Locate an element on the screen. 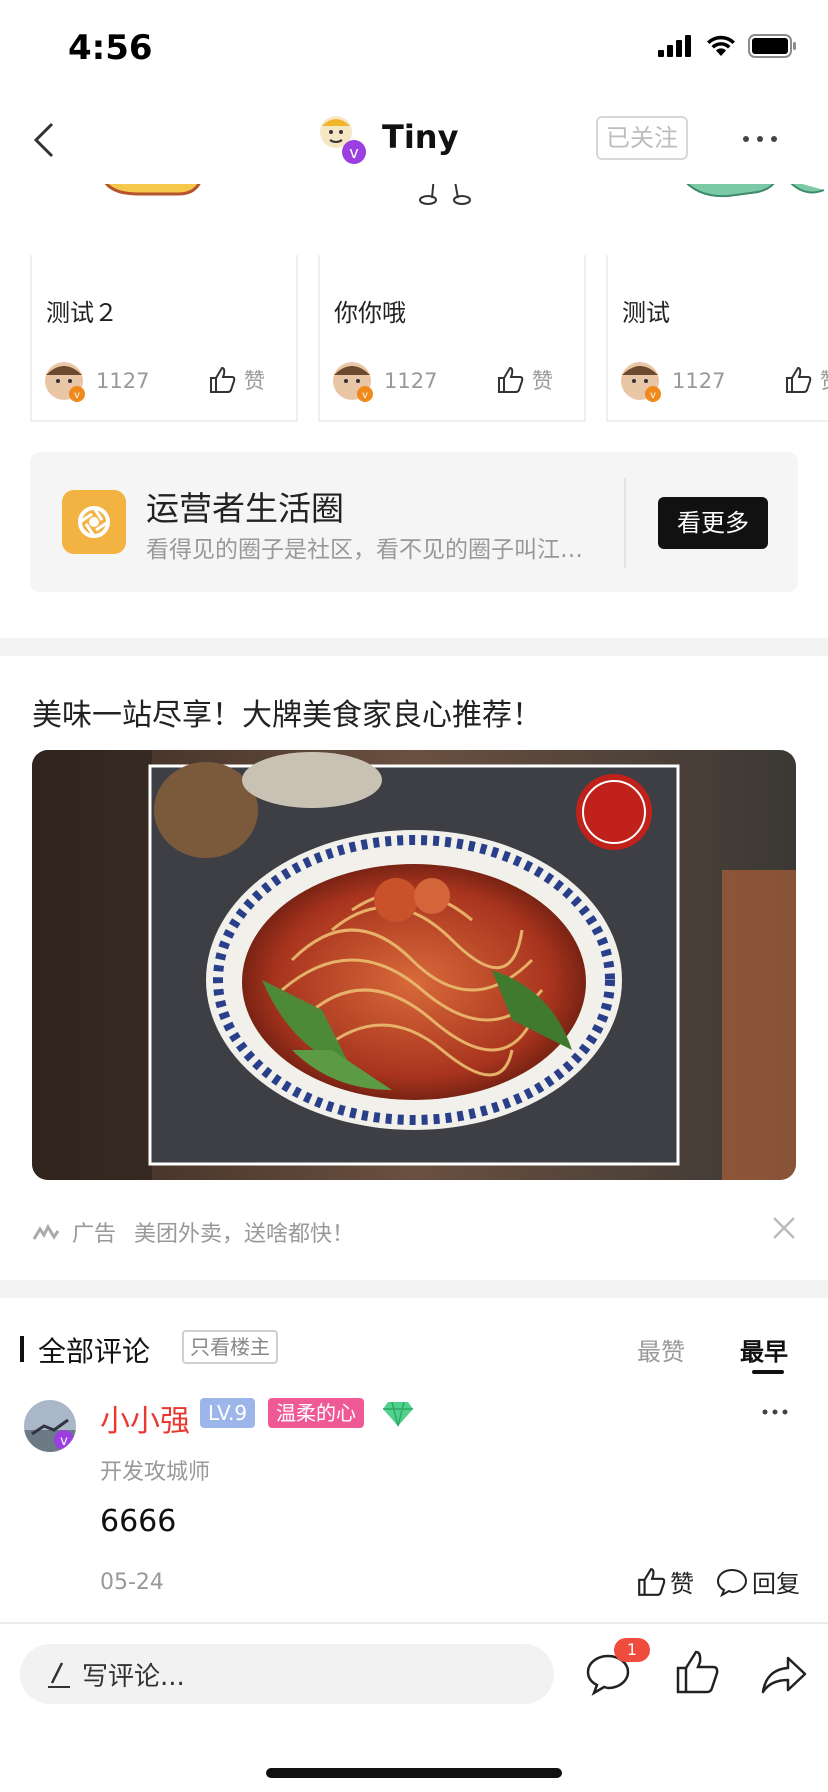 Image resolution: width=828 pixels, height=1792 pixels. commenter-avatar: v is located at coordinates (50, 1426).